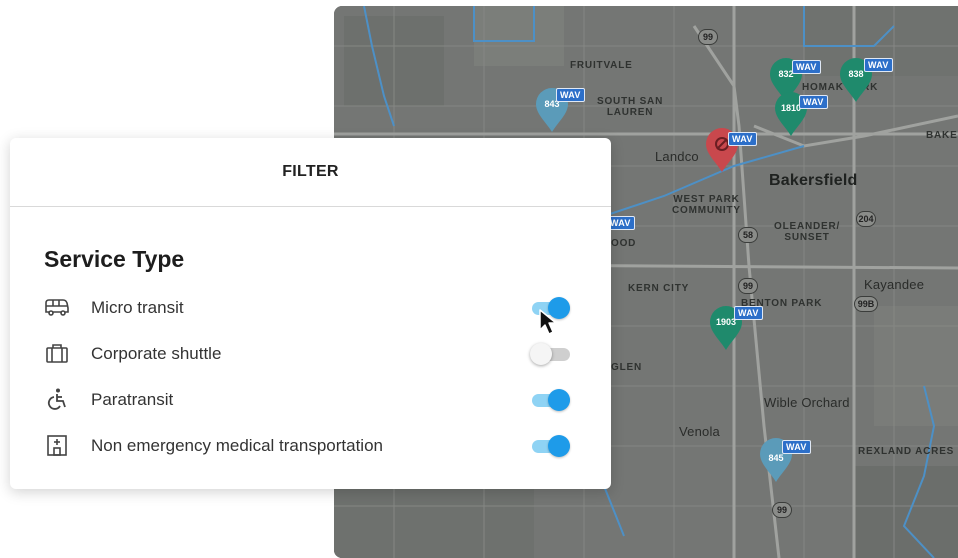 The width and height of the screenshot is (958, 558). Describe the element at coordinates (558, 110) in the screenshot. I see `vehicle-pin: 843 WAV` at that location.